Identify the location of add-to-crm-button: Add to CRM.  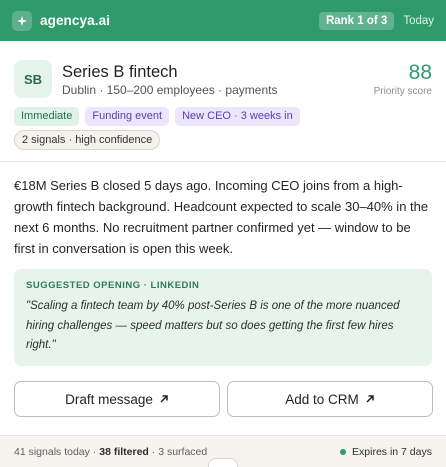
(330, 399).